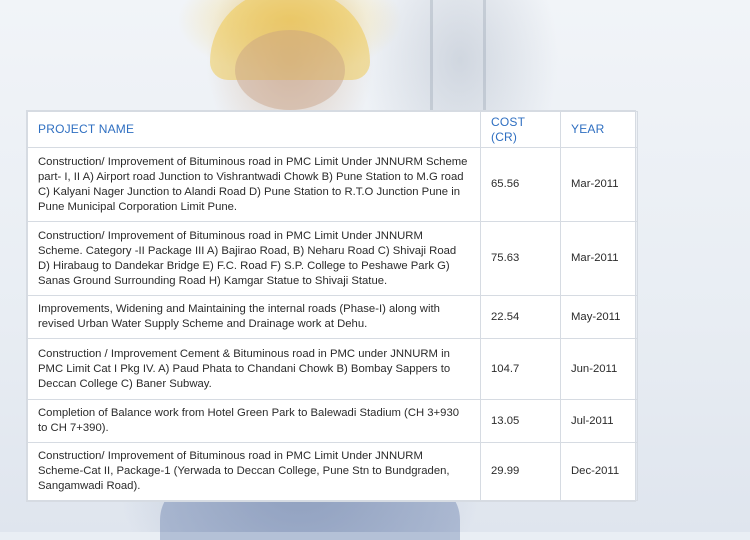 The width and height of the screenshot is (750, 540). Describe the element at coordinates (520, 258) in the screenshot. I see `cost-cell: 75.63` at that location.